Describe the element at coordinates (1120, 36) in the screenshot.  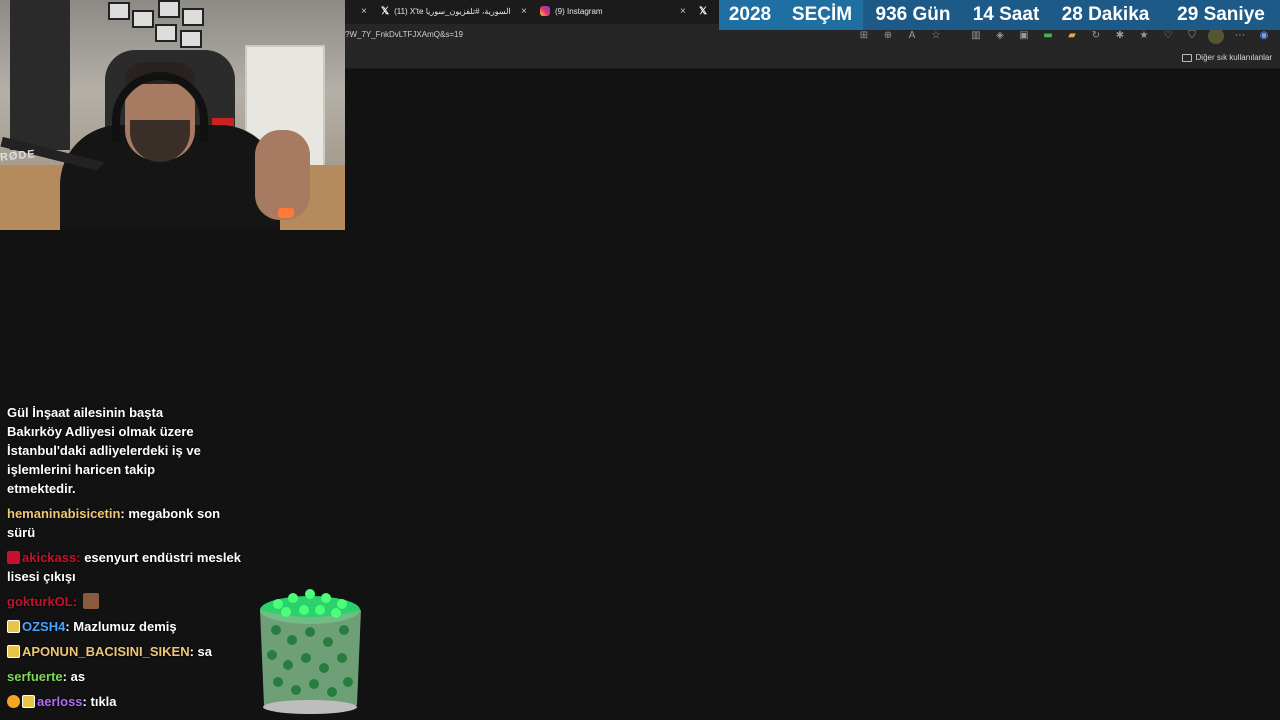
I see `extensions-icon: ✱` at that location.